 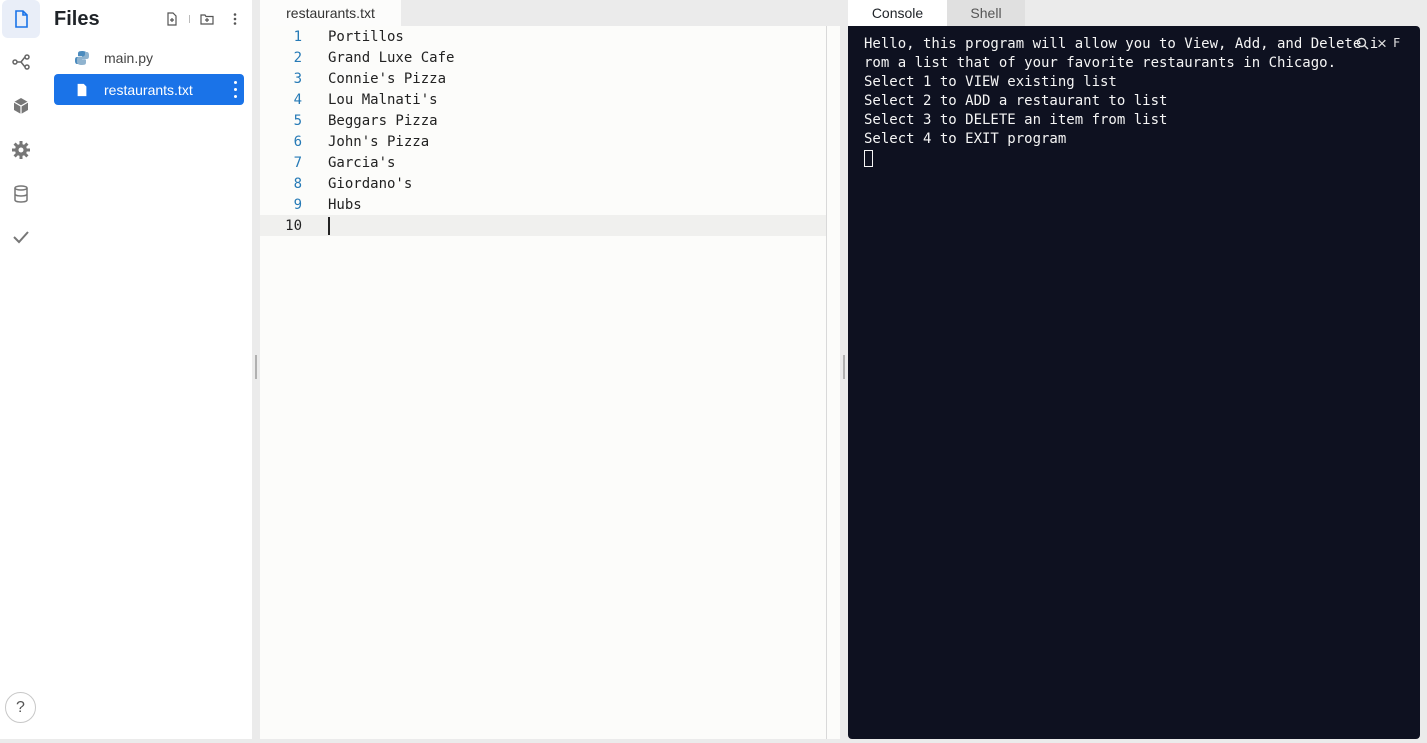 I want to click on new-folder-button, so click(x=207, y=19).